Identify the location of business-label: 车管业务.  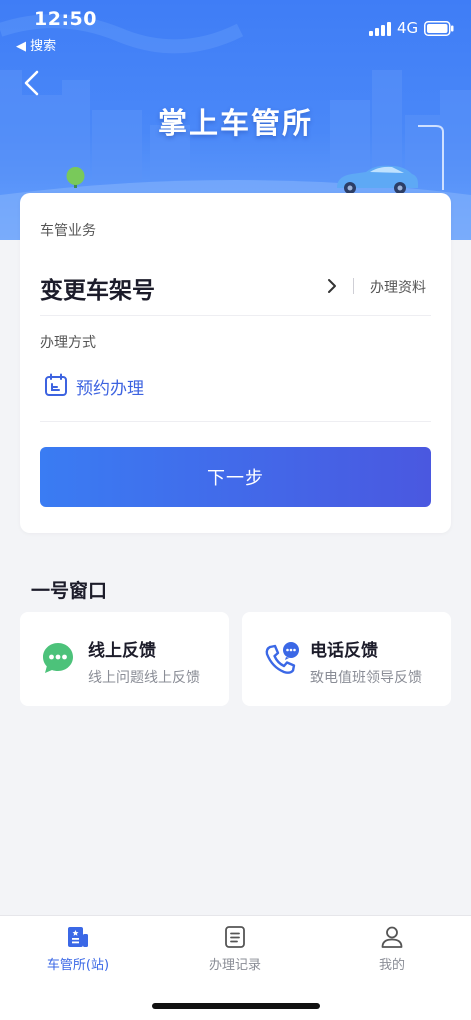
(68, 231).